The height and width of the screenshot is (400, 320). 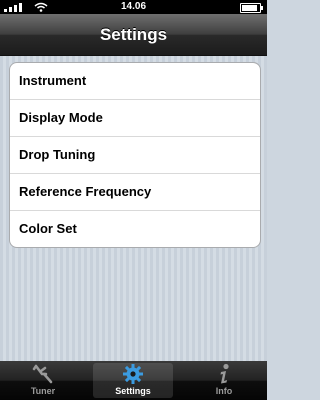 I want to click on settings-item-instrument: Instrument, so click(x=135, y=81).